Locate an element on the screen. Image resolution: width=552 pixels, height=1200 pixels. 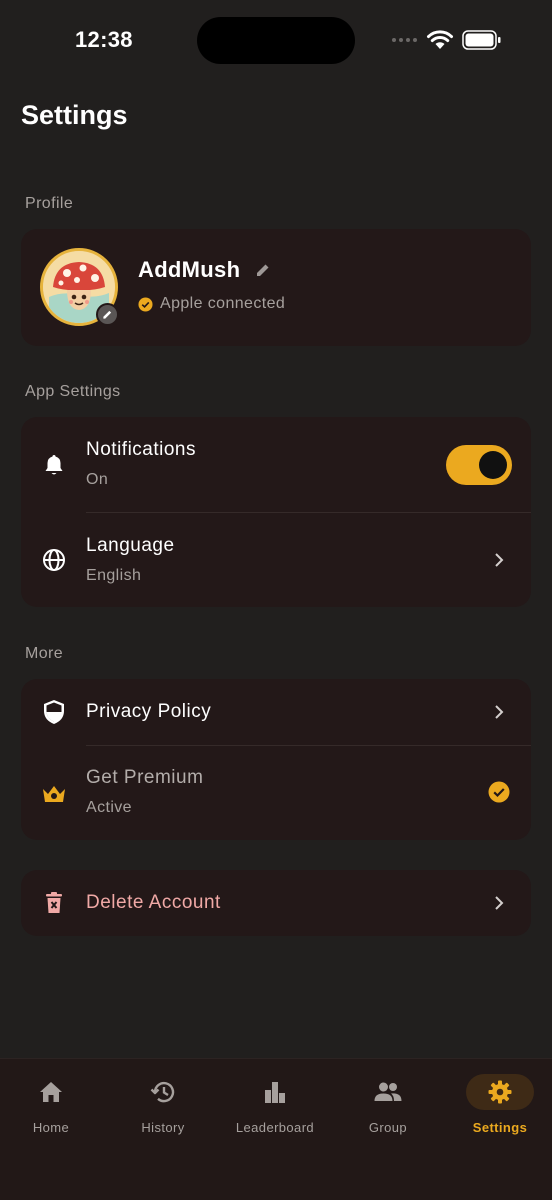
globe-icon is located at coordinates (54, 560).